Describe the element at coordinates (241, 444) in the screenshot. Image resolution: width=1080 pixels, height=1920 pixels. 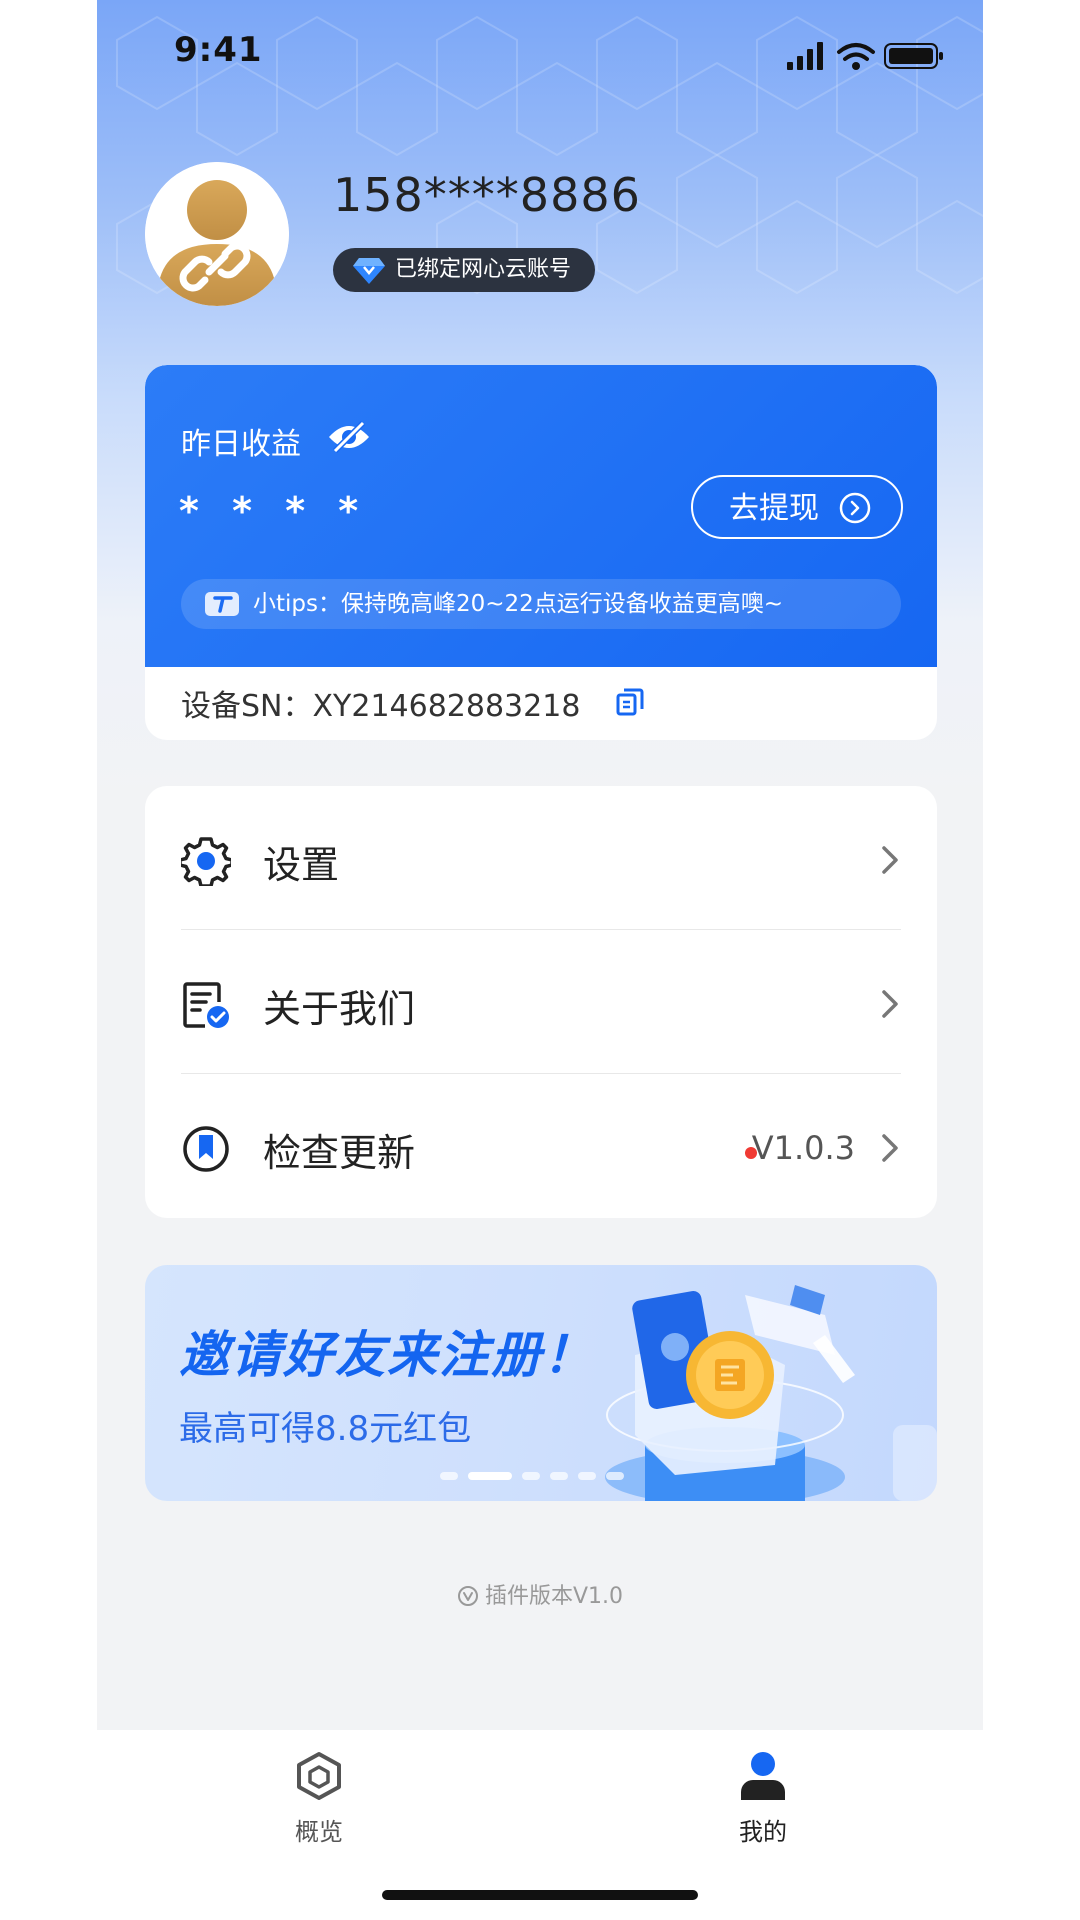
I see `earnings-label: 昨日收益` at that location.